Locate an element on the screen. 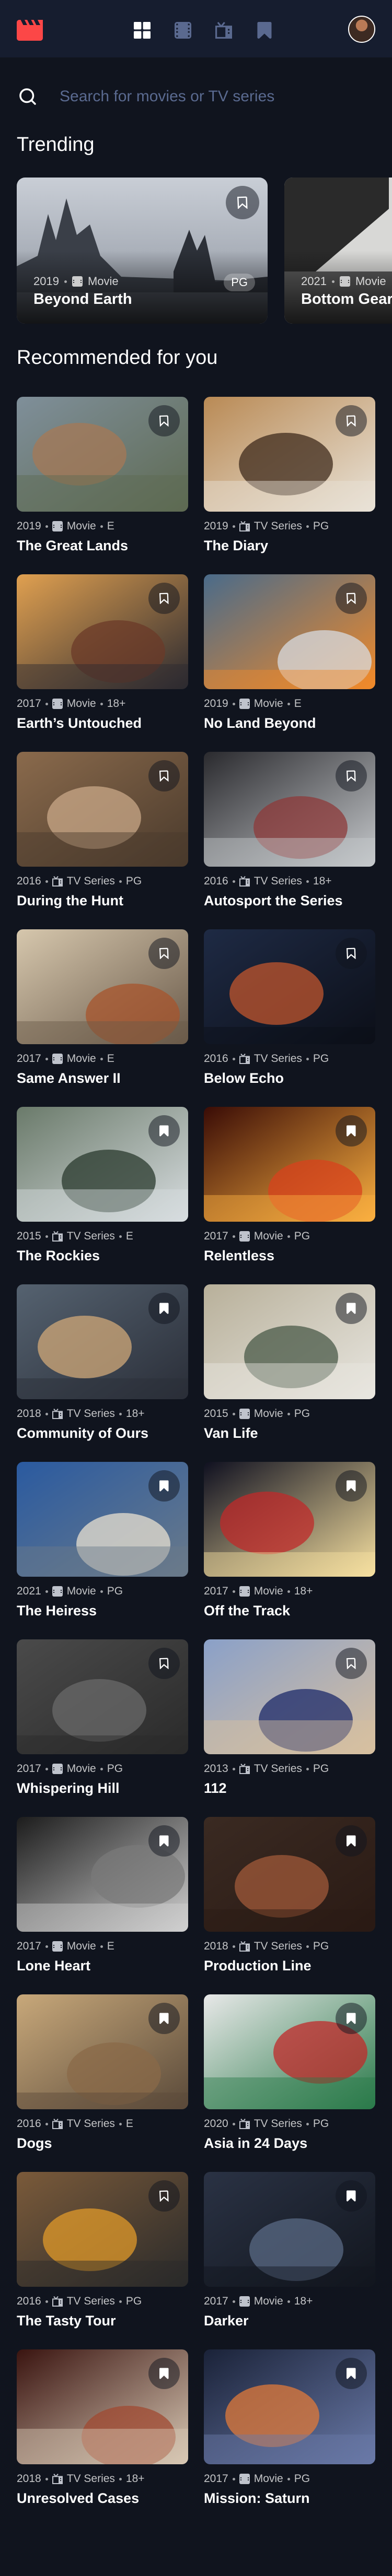 Image resolution: width=392 pixels, height=2576 pixels. media-card: 2017 Movie 18+ Off the Track is located at coordinates (289, 1550).